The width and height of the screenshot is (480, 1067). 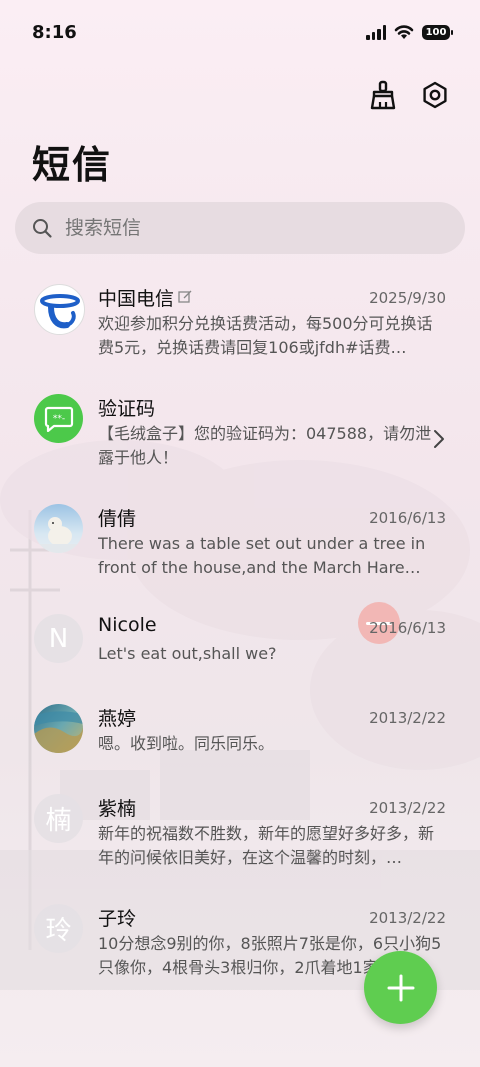 I want to click on landscape-photo-icon, so click(x=58, y=732).